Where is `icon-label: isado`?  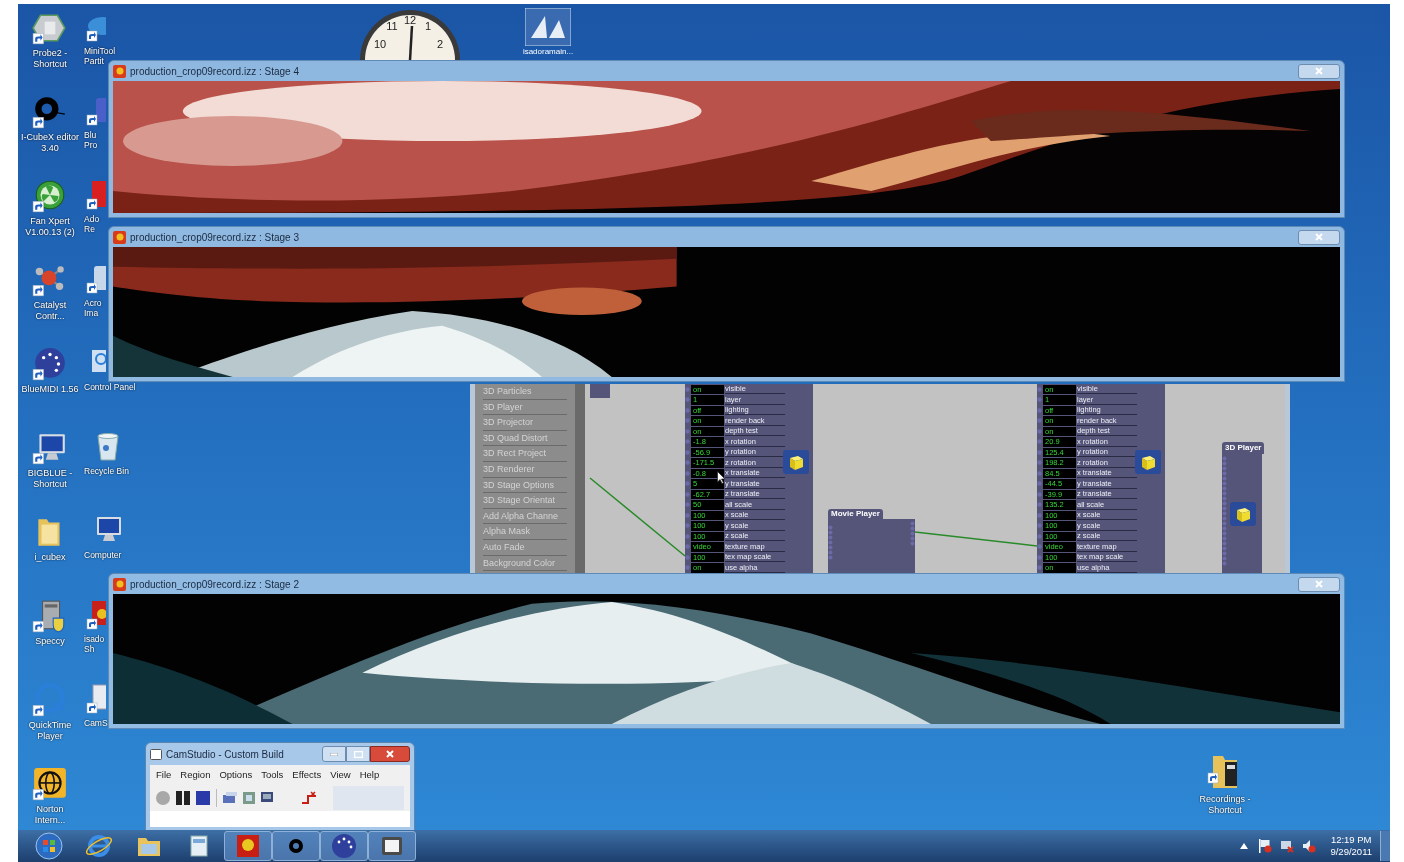
icon-label: isado is located at coordinates (94, 639).